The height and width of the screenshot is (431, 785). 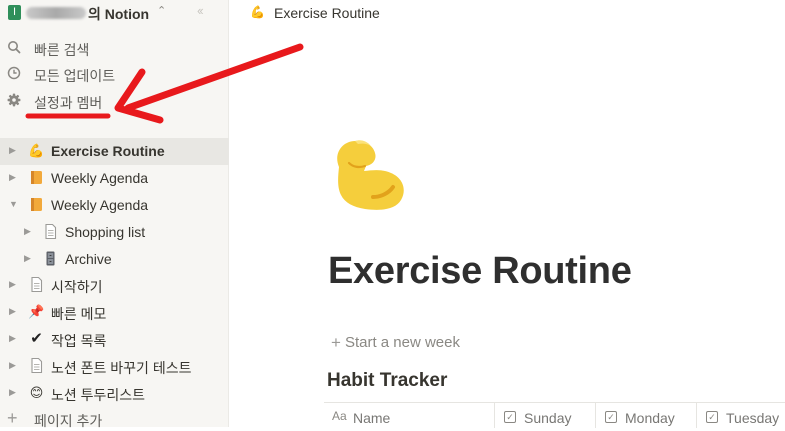 What do you see at coordinates (114, 312) in the screenshot?
I see `sidebar-page-quick-note: ▶ 📌 빠른 메모` at bounding box center [114, 312].